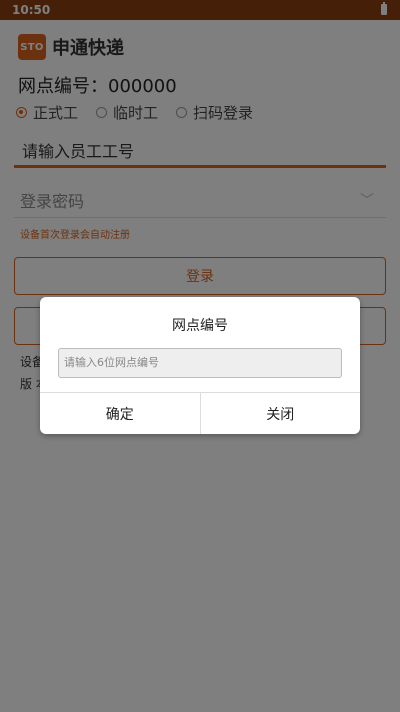 This screenshot has height=712, width=400. I want to click on close-button: 关闭, so click(281, 413).